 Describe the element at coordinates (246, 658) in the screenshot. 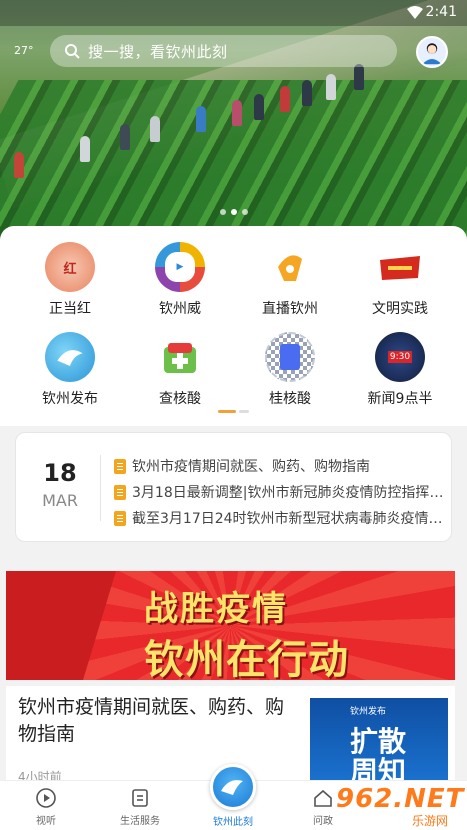

I see `banner-line2: 钦州在行动` at that location.